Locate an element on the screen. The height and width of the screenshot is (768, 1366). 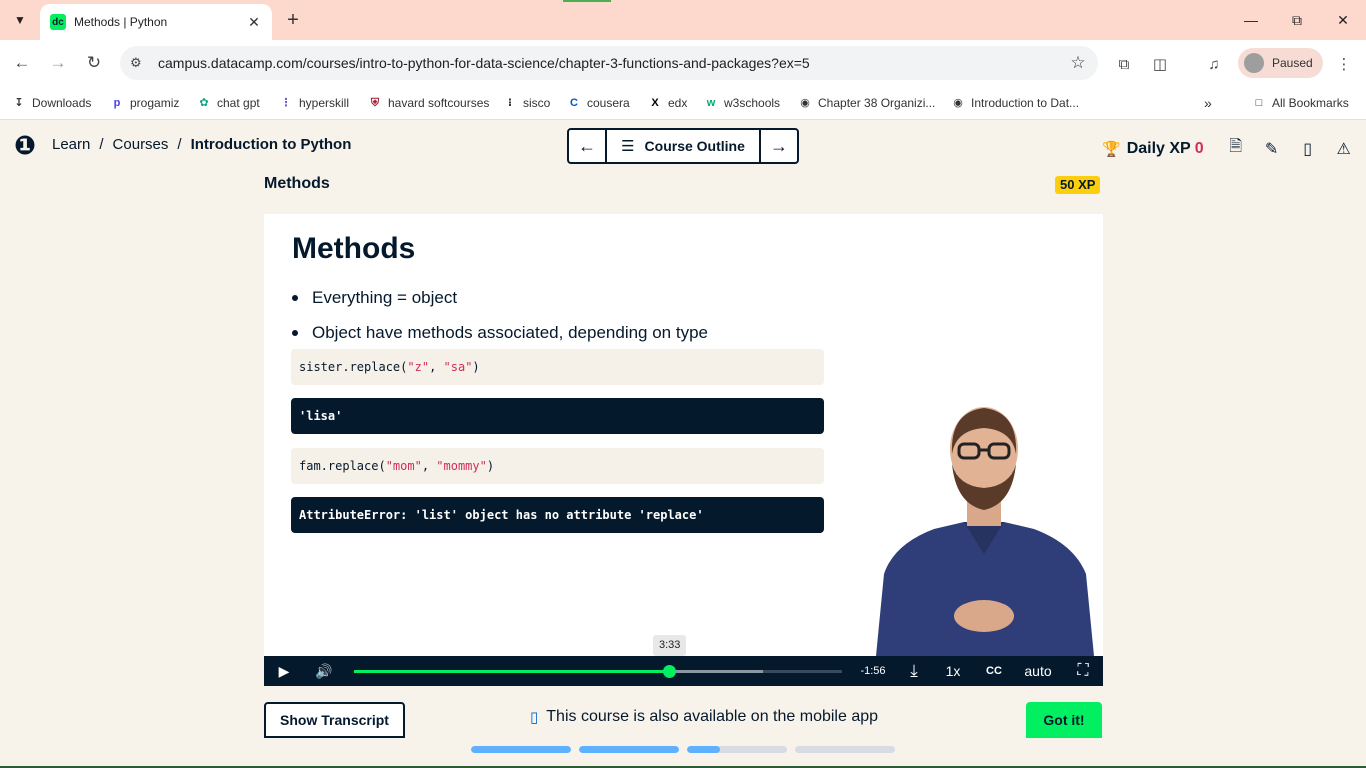
play-icon: ▶ is located at coordinates (284, 671).